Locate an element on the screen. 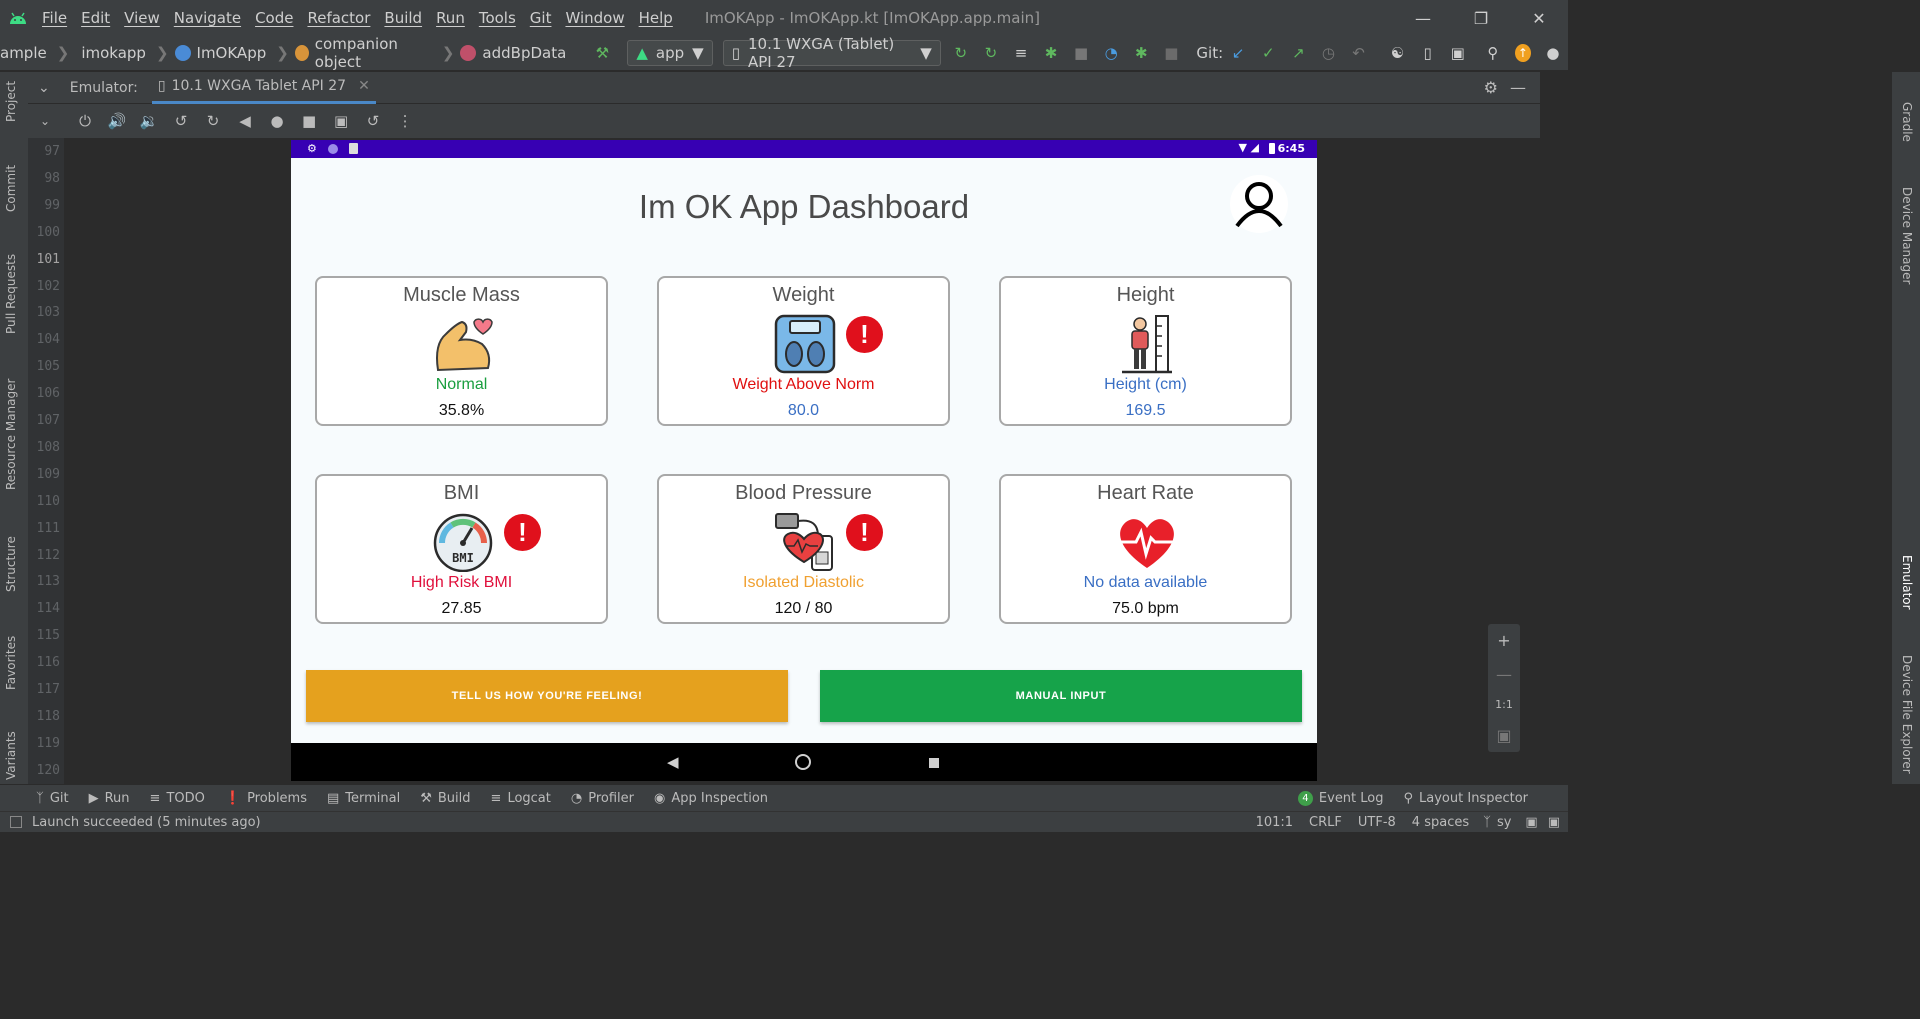 The width and height of the screenshot is (1920, 1019). profile-icon: ◔ is located at coordinates (1111, 53).